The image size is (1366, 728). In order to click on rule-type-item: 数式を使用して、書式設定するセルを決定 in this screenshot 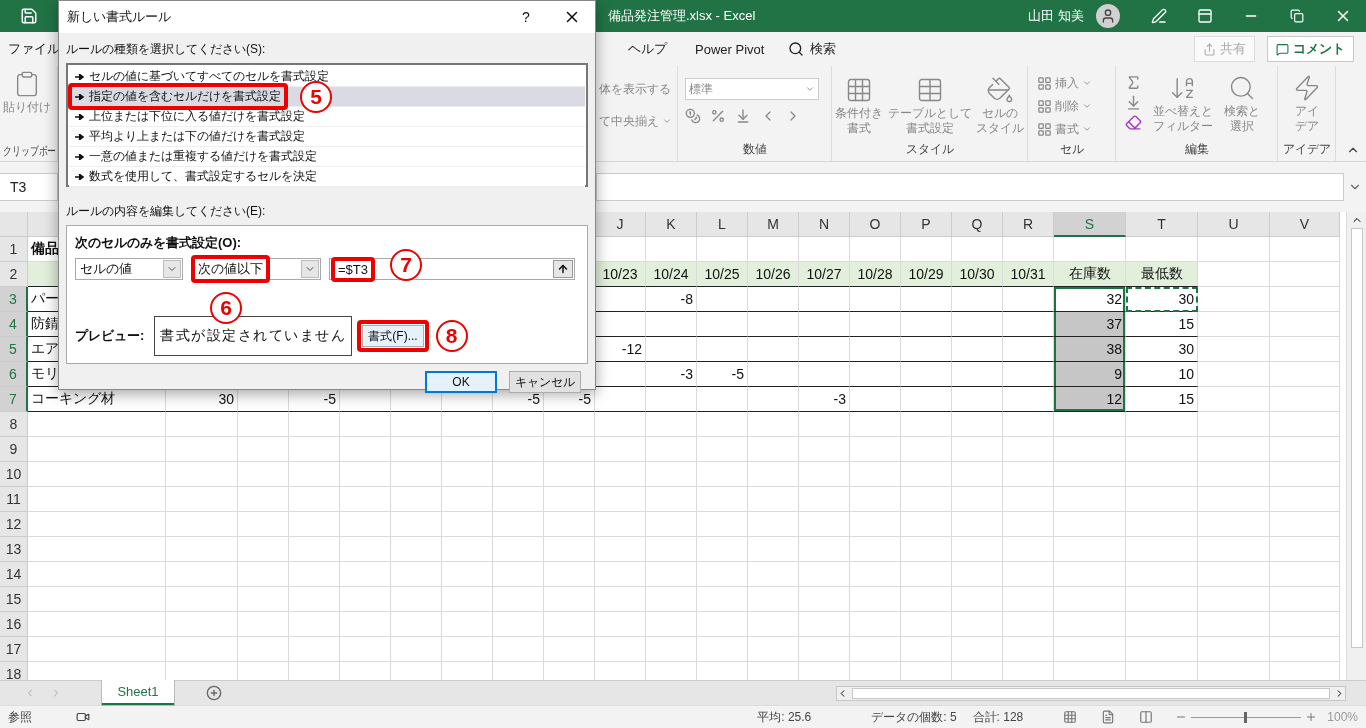, I will do `click(327, 177)`.